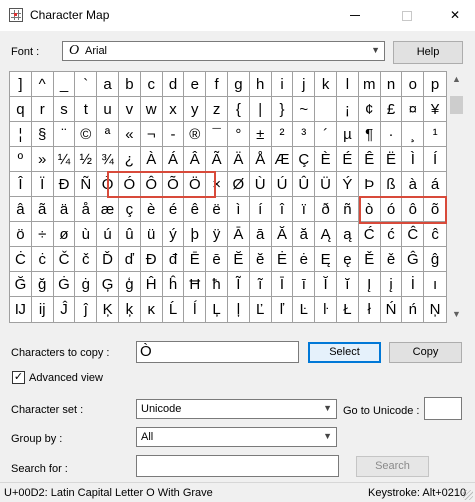 This screenshot has height=502, width=475. I want to click on char-cell: ğ, so click(42, 284).